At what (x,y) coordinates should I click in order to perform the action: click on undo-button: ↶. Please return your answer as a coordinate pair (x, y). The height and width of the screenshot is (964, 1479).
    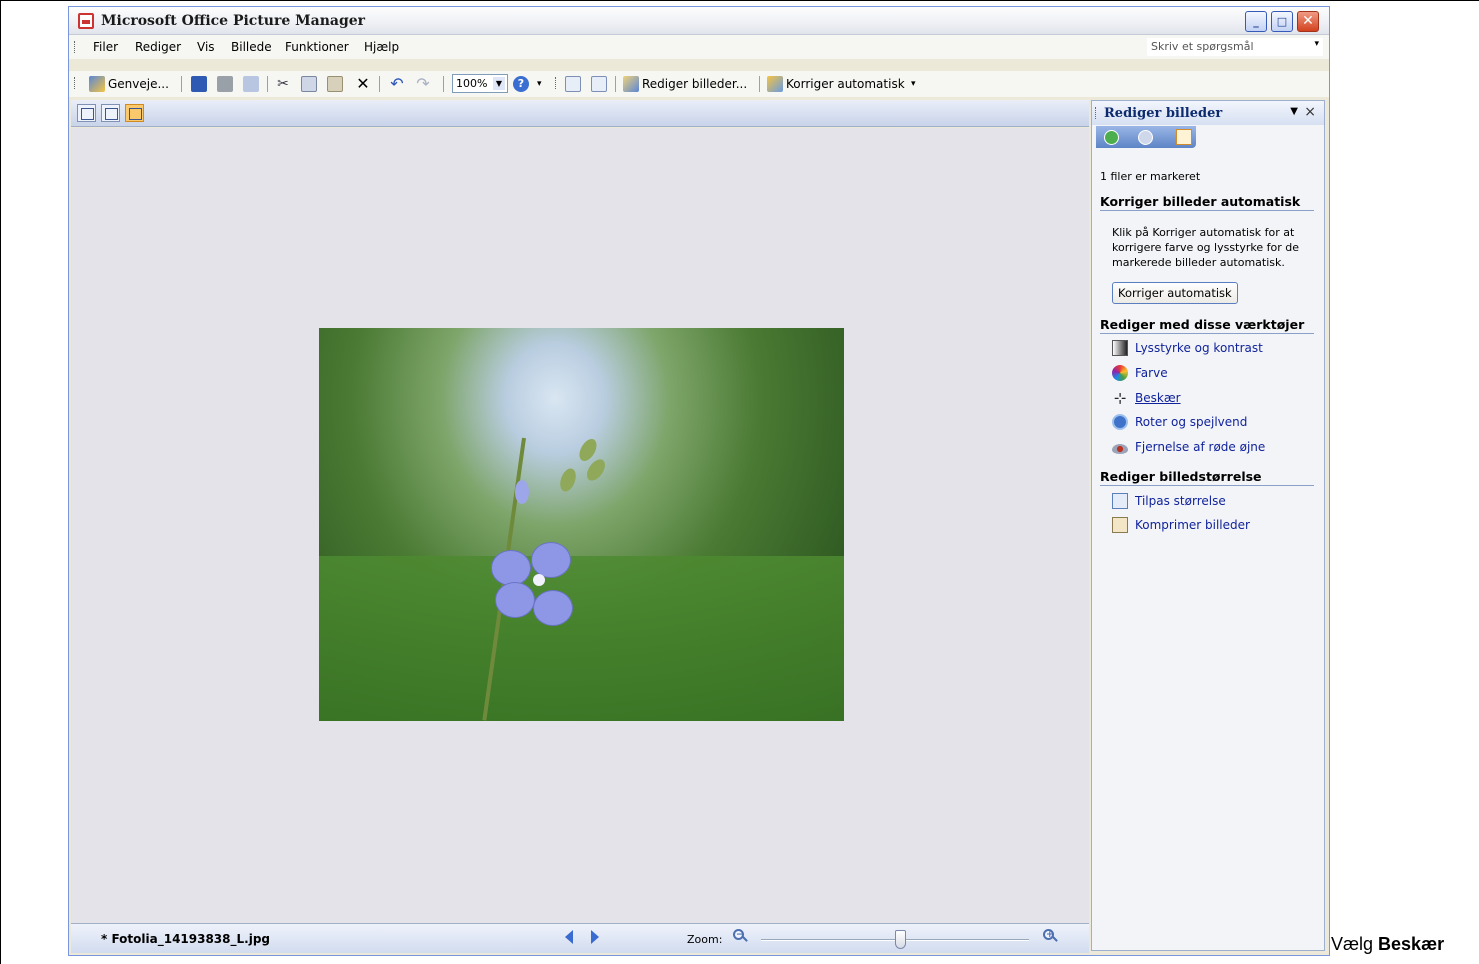
    Looking at the image, I should click on (397, 84).